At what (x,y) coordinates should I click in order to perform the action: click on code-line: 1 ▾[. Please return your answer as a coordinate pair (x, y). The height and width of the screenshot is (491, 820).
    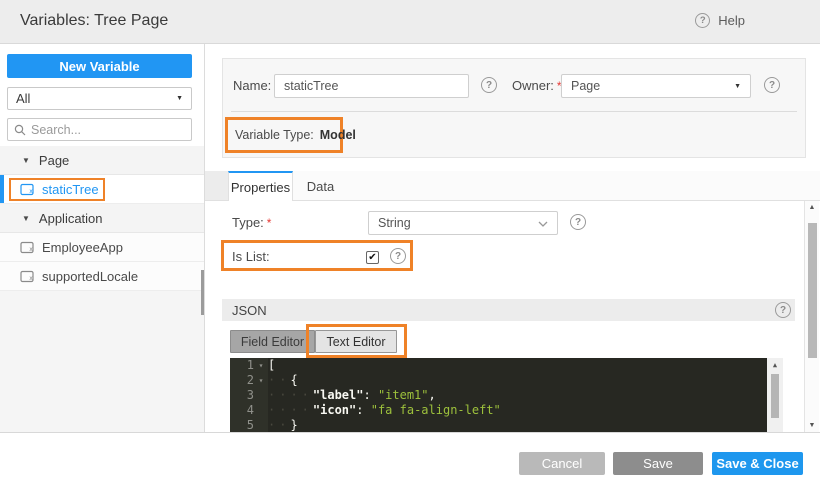
    Looking at the image, I should click on (506, 365).